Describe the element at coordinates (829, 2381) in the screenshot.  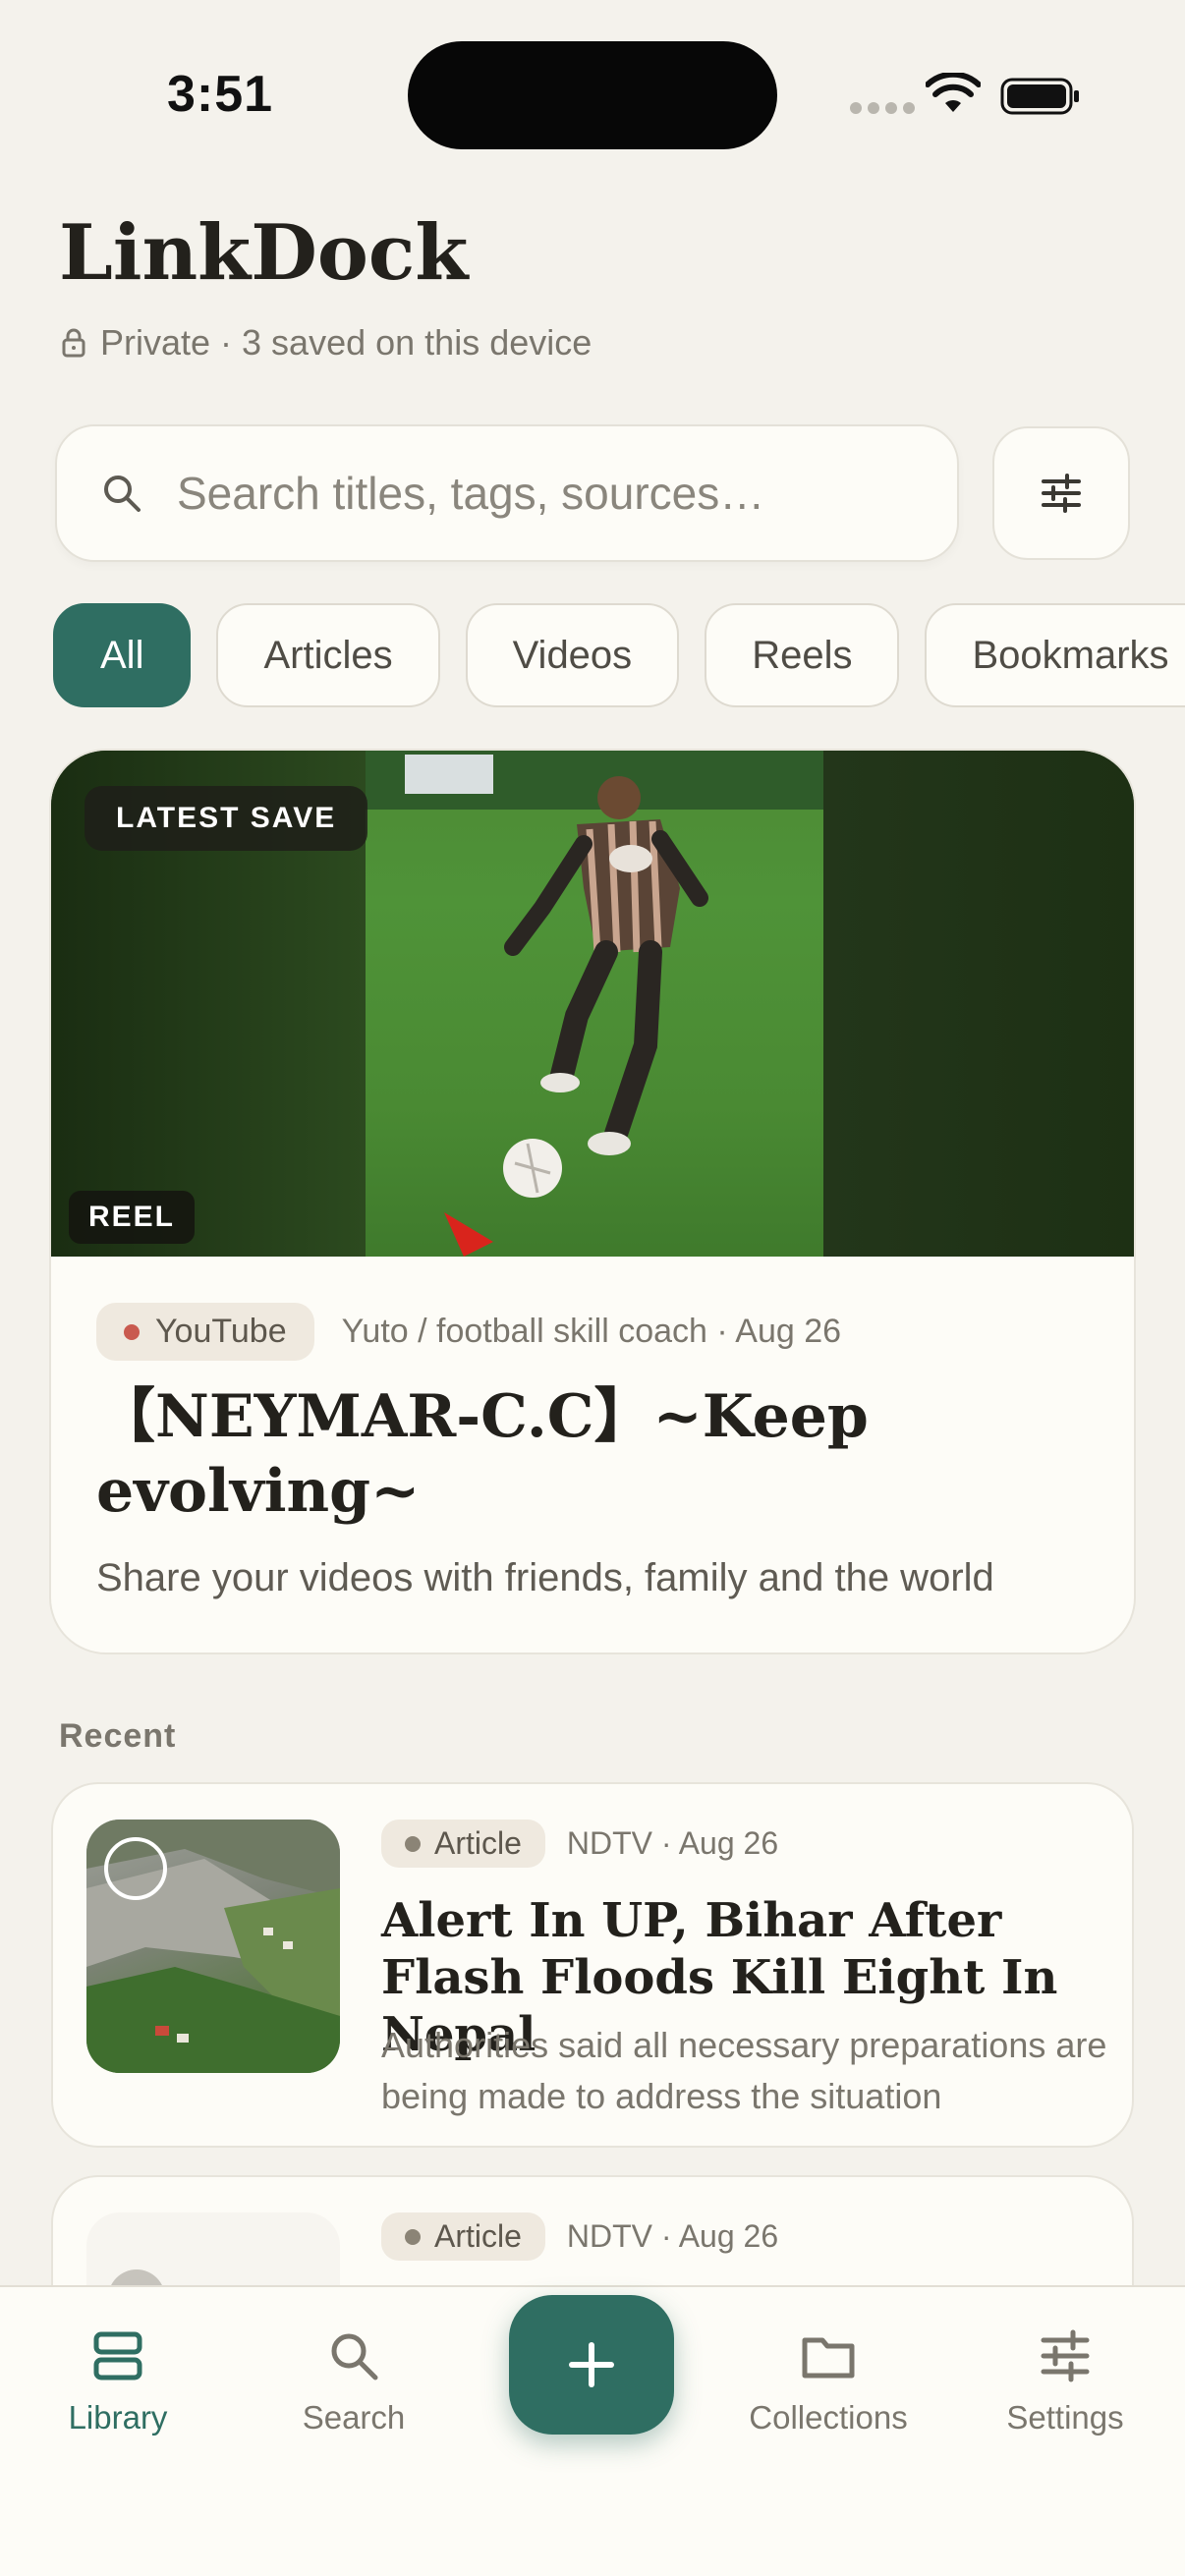
I see `nav-collections: Collections` at that location.